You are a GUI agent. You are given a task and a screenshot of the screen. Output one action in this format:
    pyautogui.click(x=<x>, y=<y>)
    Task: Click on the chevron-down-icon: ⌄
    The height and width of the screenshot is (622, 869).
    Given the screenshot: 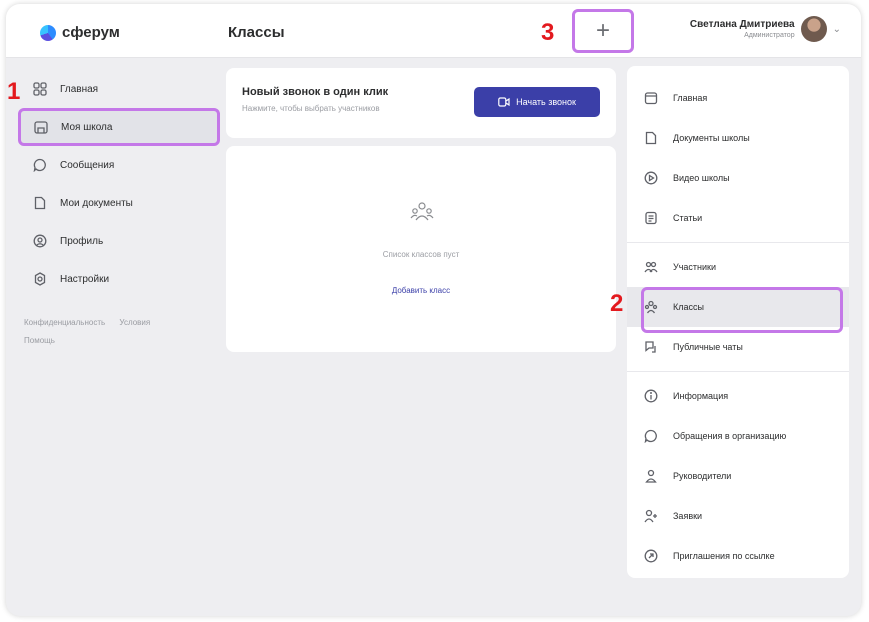 What is the action you would take?
    pyautogui.click(x=837, y=29)
    